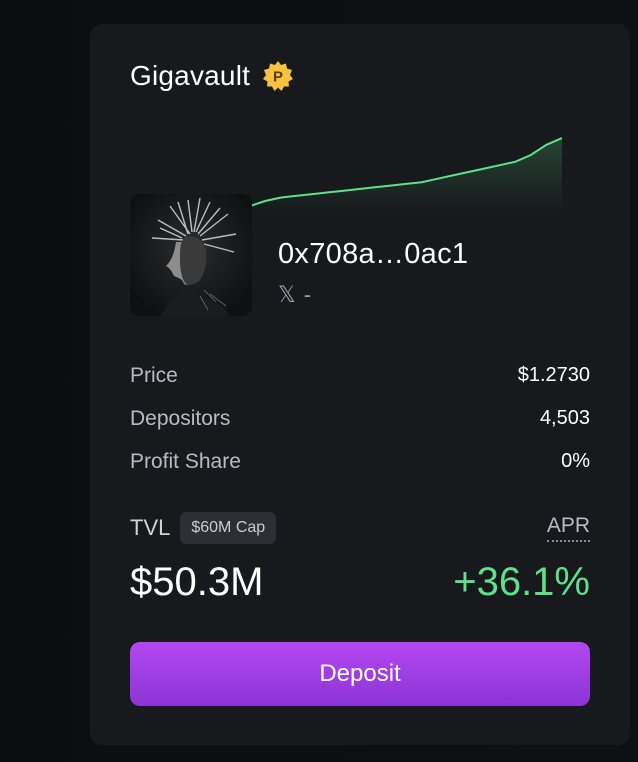 This screenshot has height=762, width=638. What do you see at coordinates (150, 527) in the screenshot?
I see `tvl-label: TVL` at bounding box center [150, 527].